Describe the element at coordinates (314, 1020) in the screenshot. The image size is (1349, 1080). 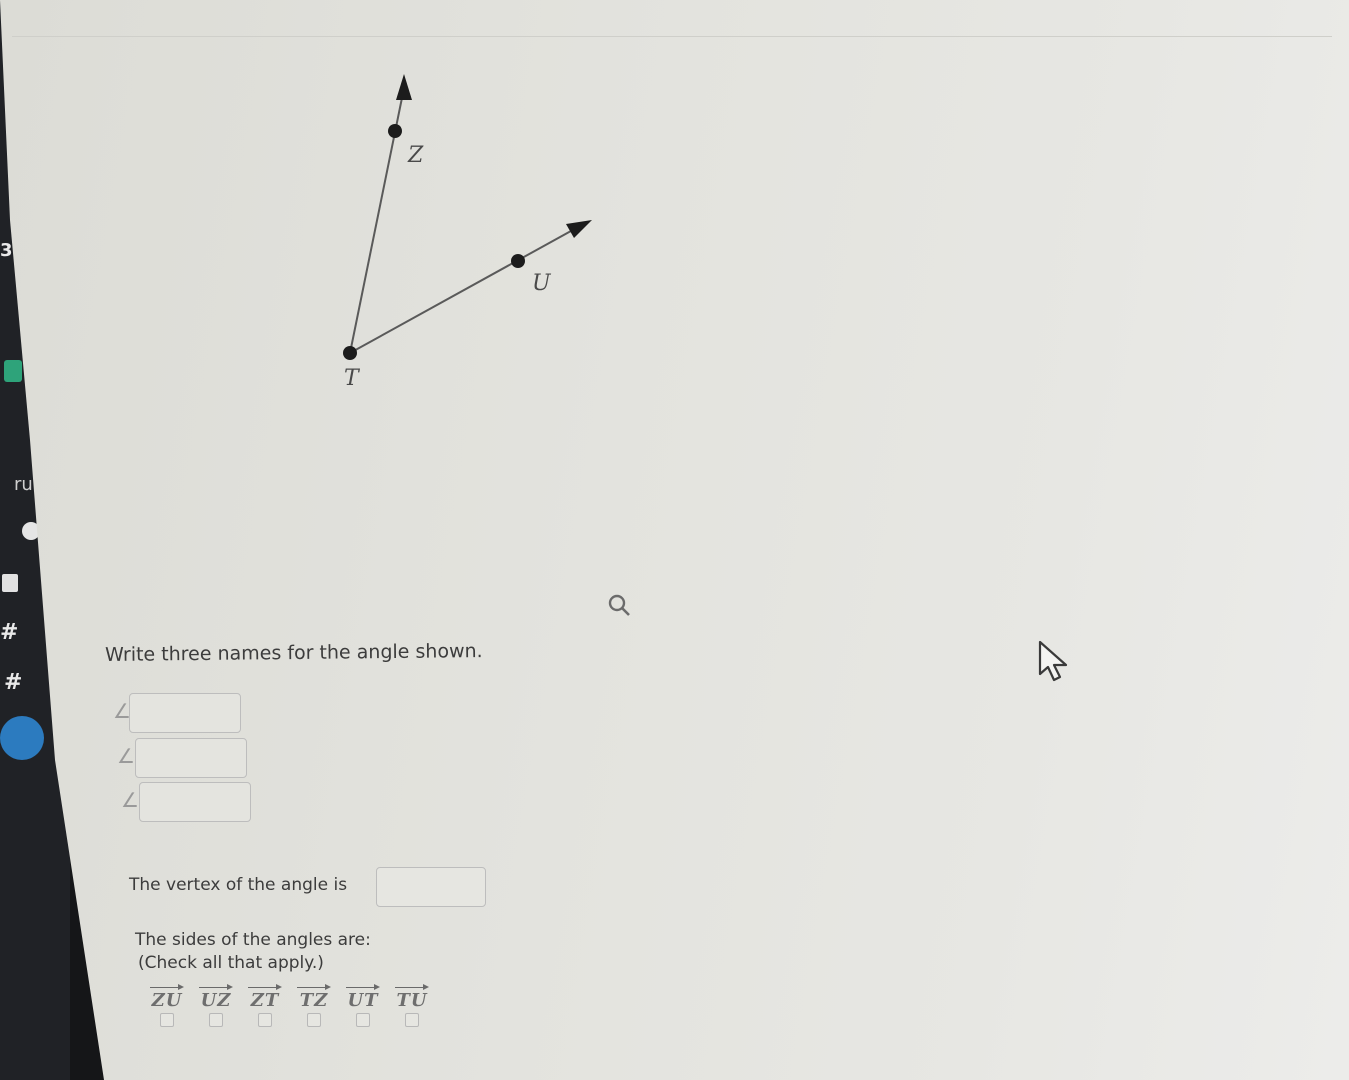
I see `ray-checkbox-tz` at that location.